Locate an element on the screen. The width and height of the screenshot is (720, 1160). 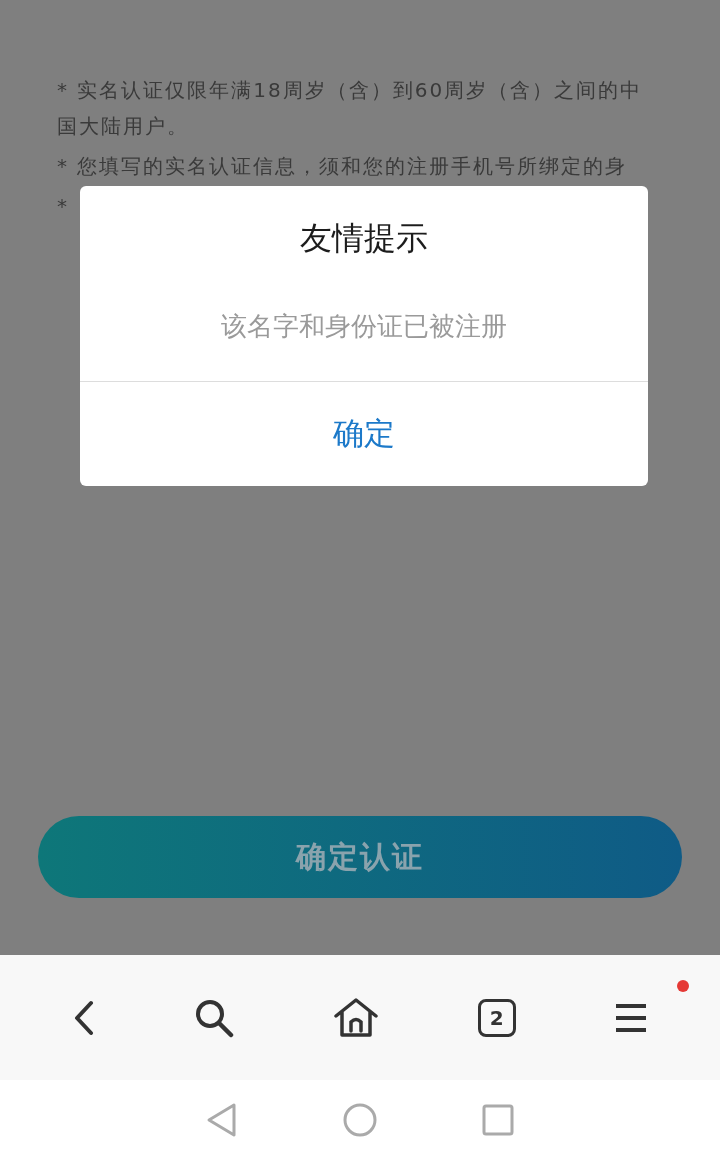
back-icon is located at coordinates (84, 1017).